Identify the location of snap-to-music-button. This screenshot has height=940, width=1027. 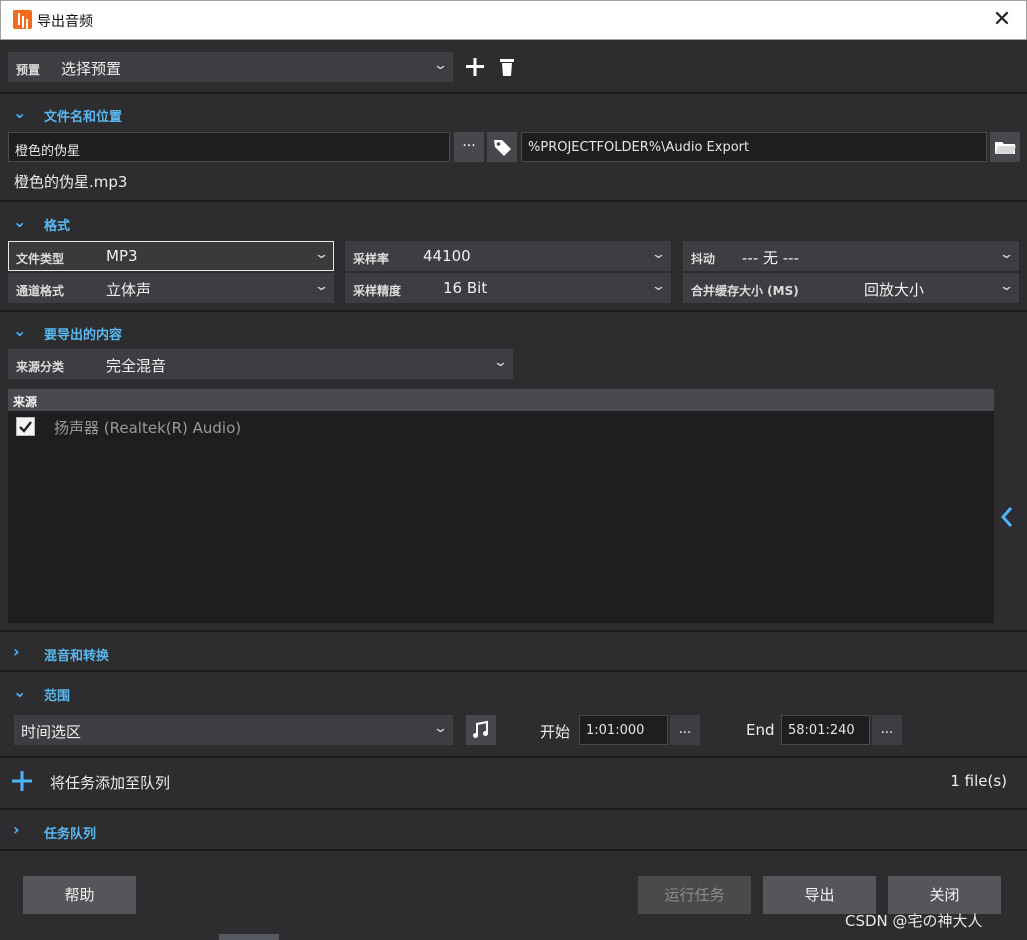
(481, 730).